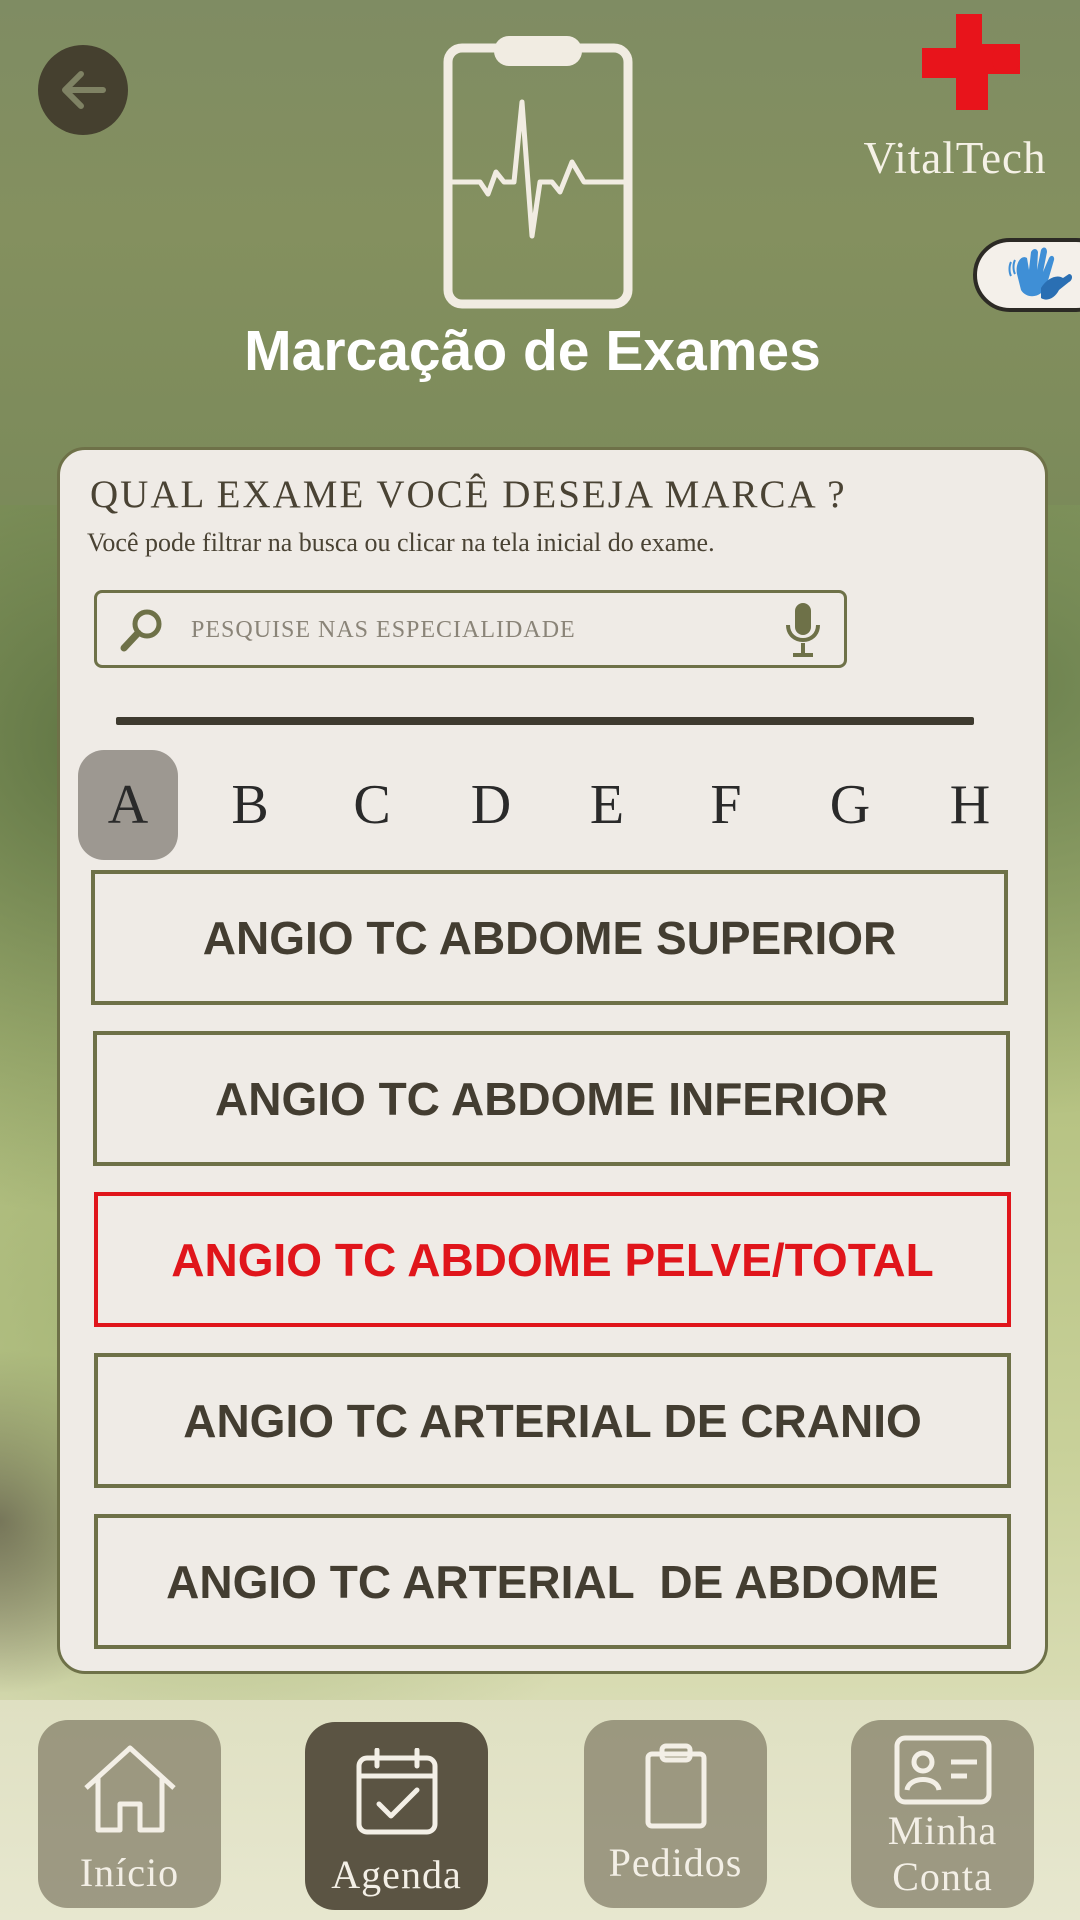 Image resolution: width=1080 pixels, height=1920 pixels. I want to click on page-title: Marcação de Exames, so click(532, 351).